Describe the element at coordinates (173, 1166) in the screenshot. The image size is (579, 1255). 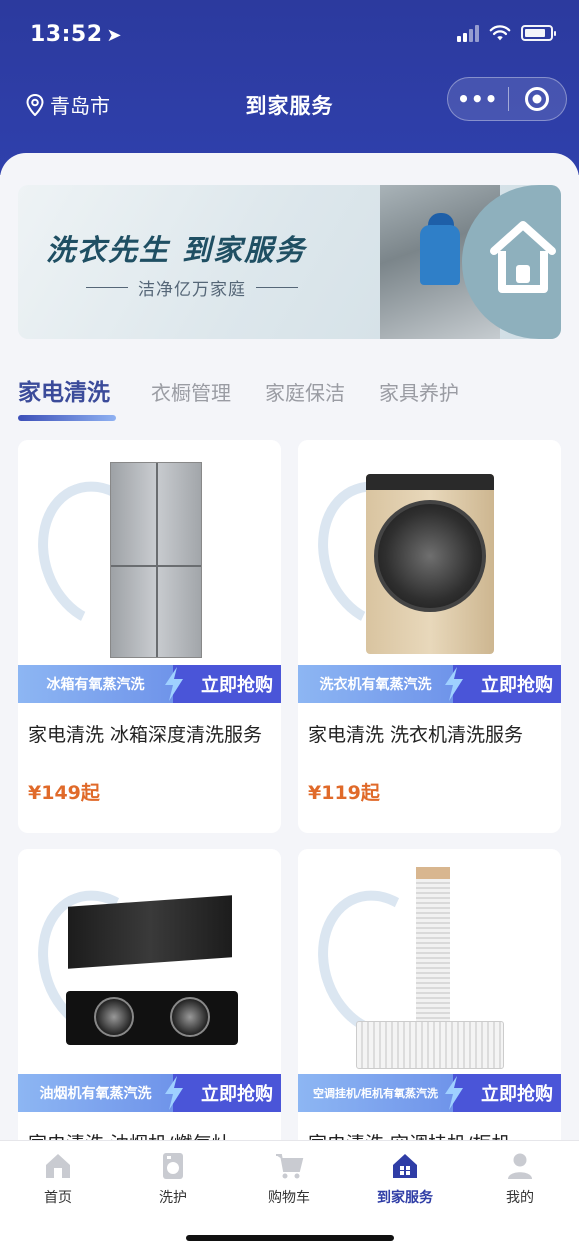
I see `laundry-icon` at that location.